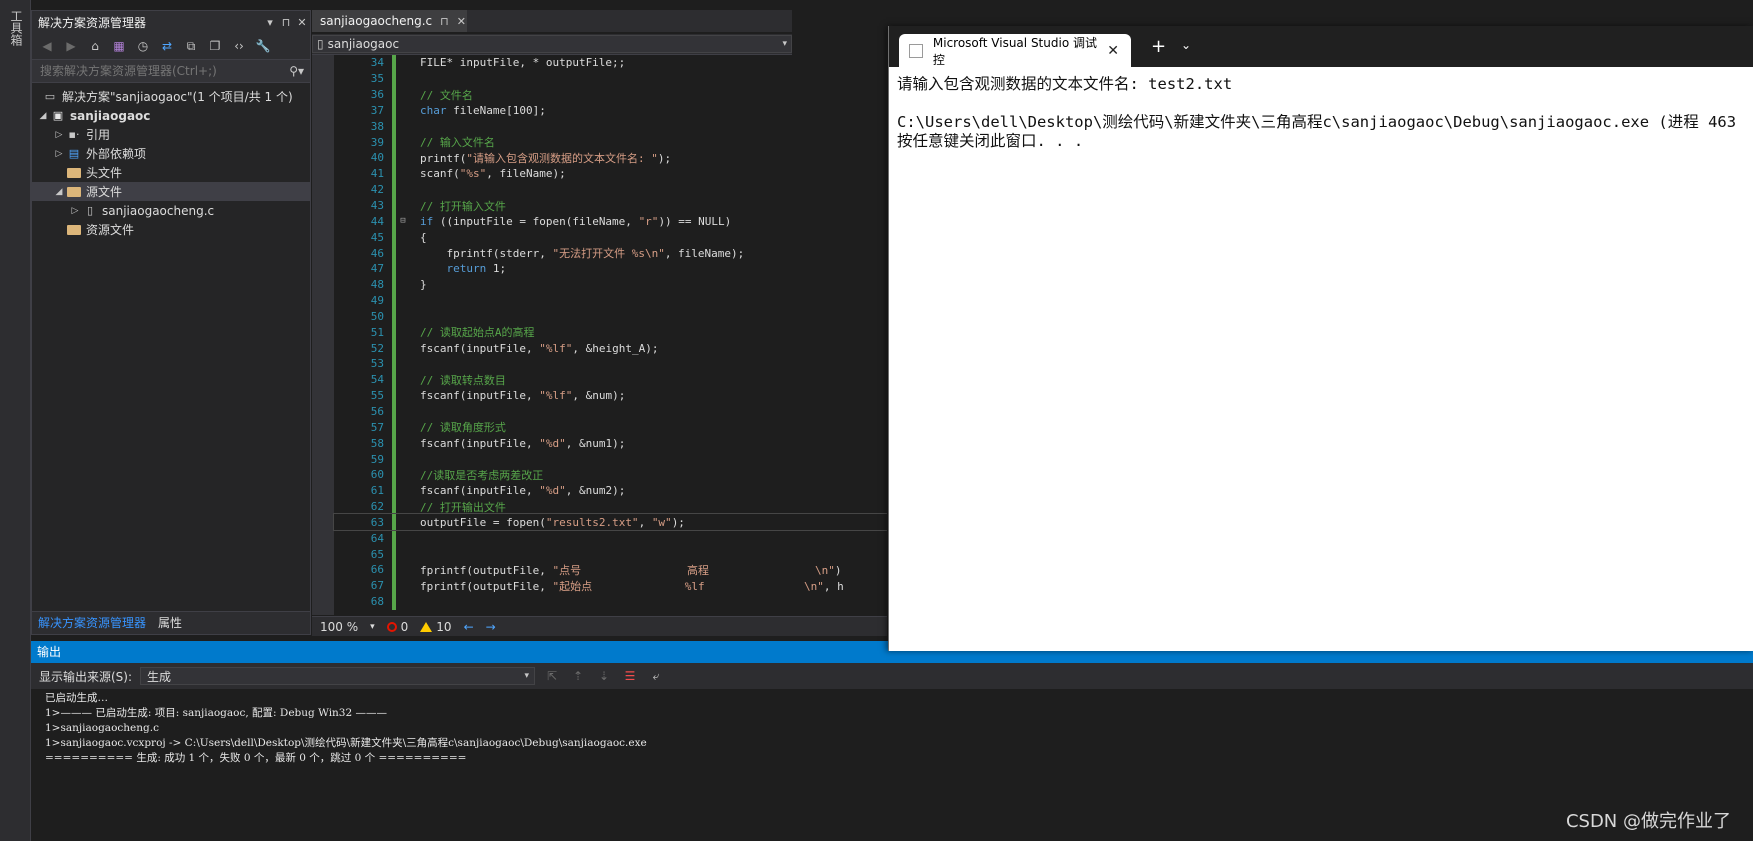 The width and height of the screenshot is (1753, 841). What do you see at coordinates (610, 379) in the screenshot?
I see `code-line: 54 // 读取转点数目` at bounding box center [610, 379].